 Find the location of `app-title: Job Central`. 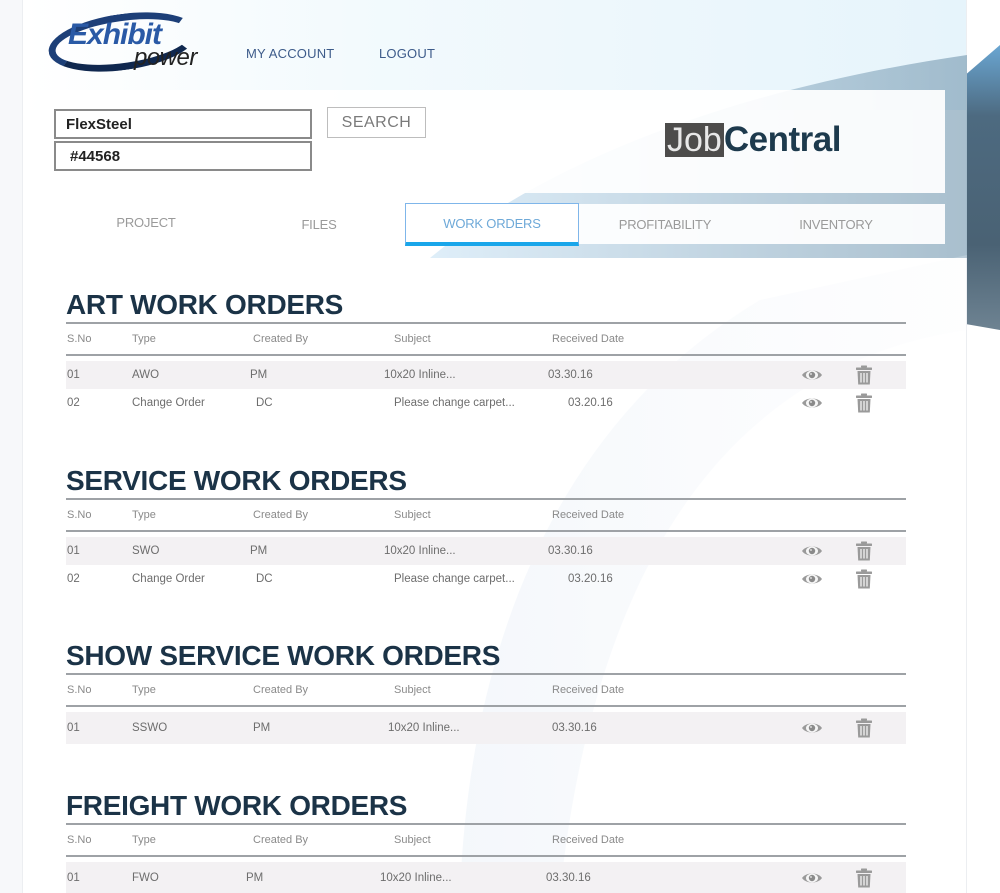

app-title: Job Central is located at coordinates (753, 140).